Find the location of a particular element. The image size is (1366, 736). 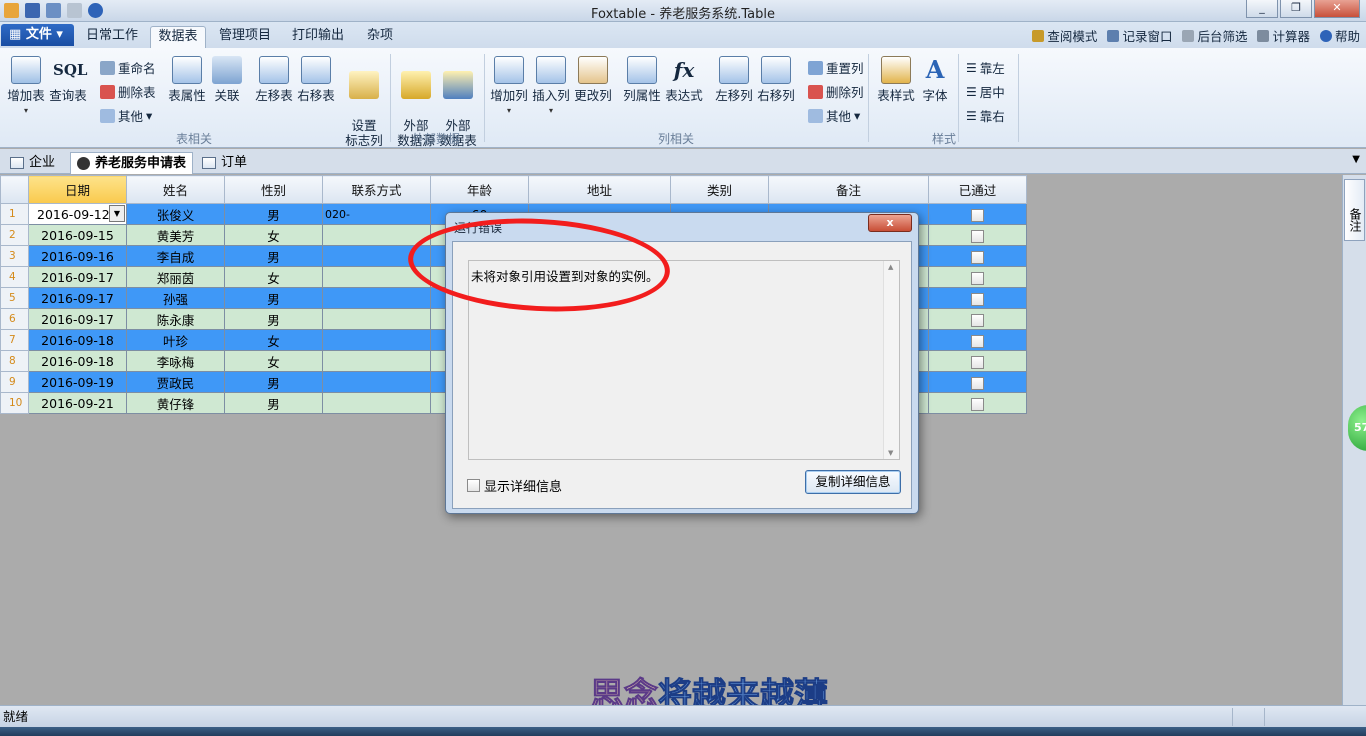

column-header: 已通过 is located at coordinates (977, 189).